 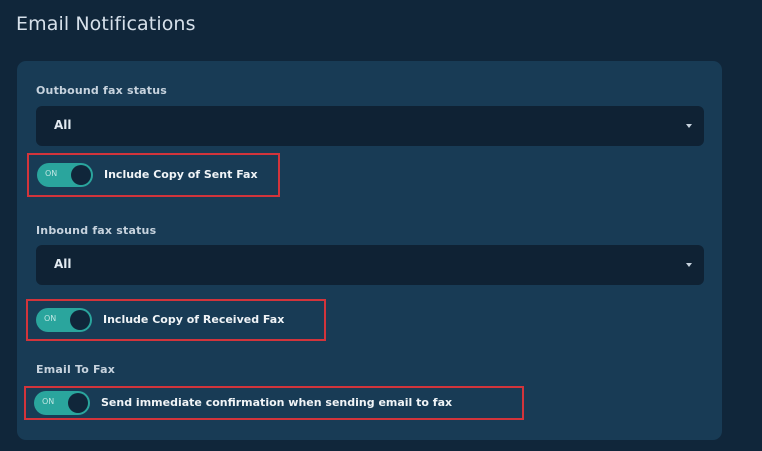 What do you see at coordinates (75, 369) in the screenshot?
I see `email-to-fax-label: Email To Fax` at bounding box center [75, 369].